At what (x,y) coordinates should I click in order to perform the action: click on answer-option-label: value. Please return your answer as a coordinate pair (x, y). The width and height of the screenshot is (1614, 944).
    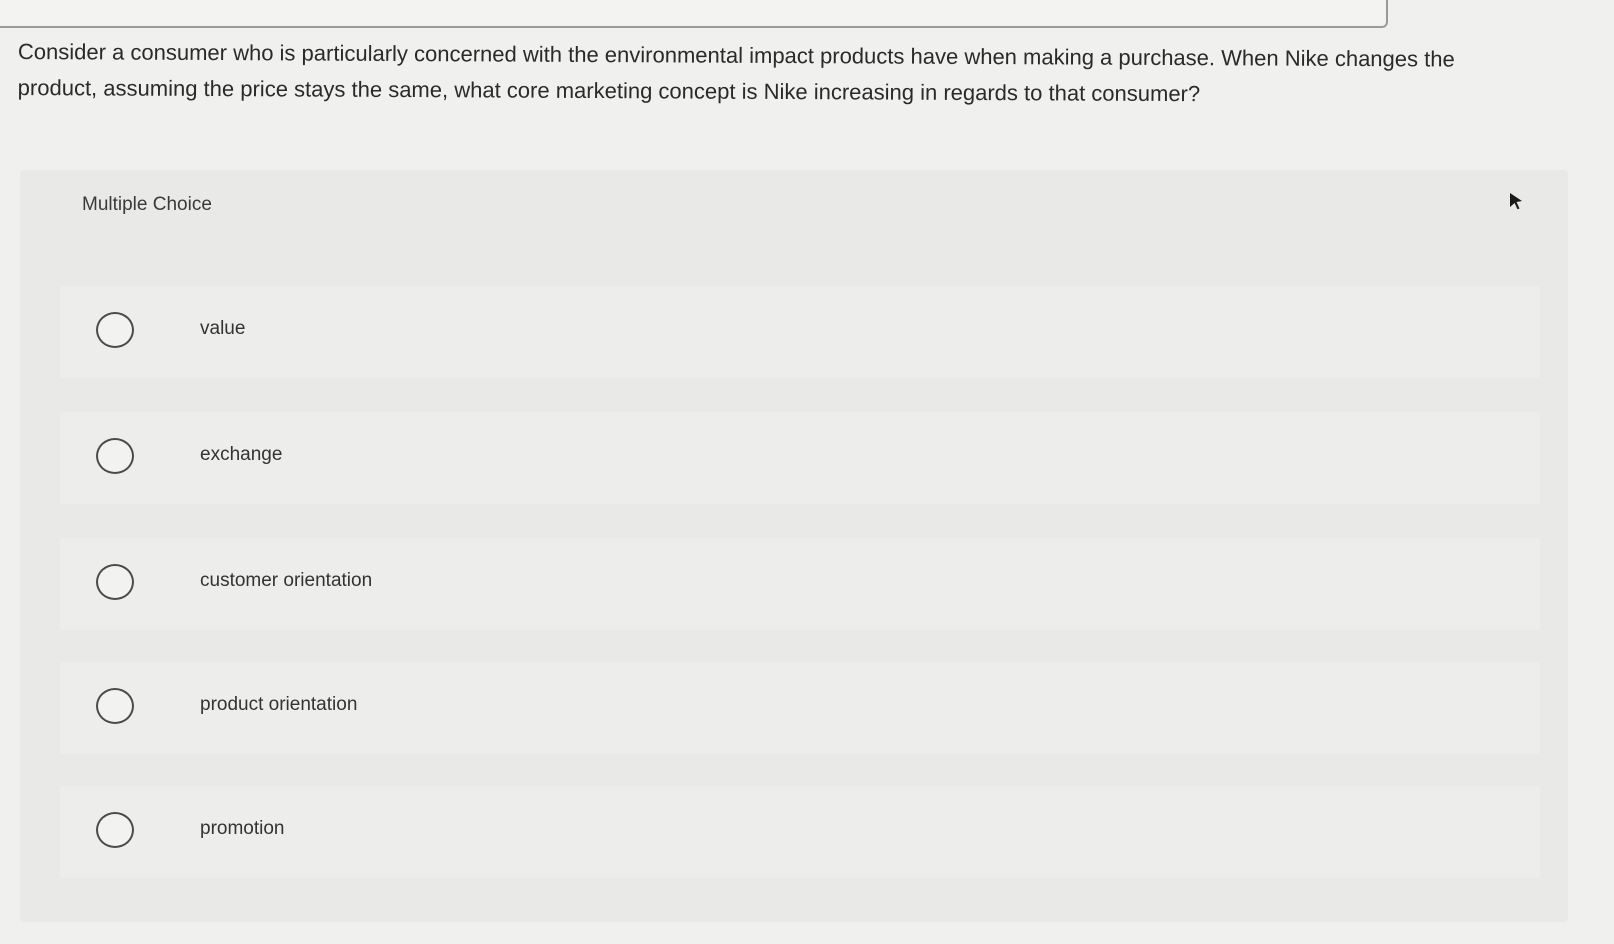
    Looking at the image, I should click on (223, 328).